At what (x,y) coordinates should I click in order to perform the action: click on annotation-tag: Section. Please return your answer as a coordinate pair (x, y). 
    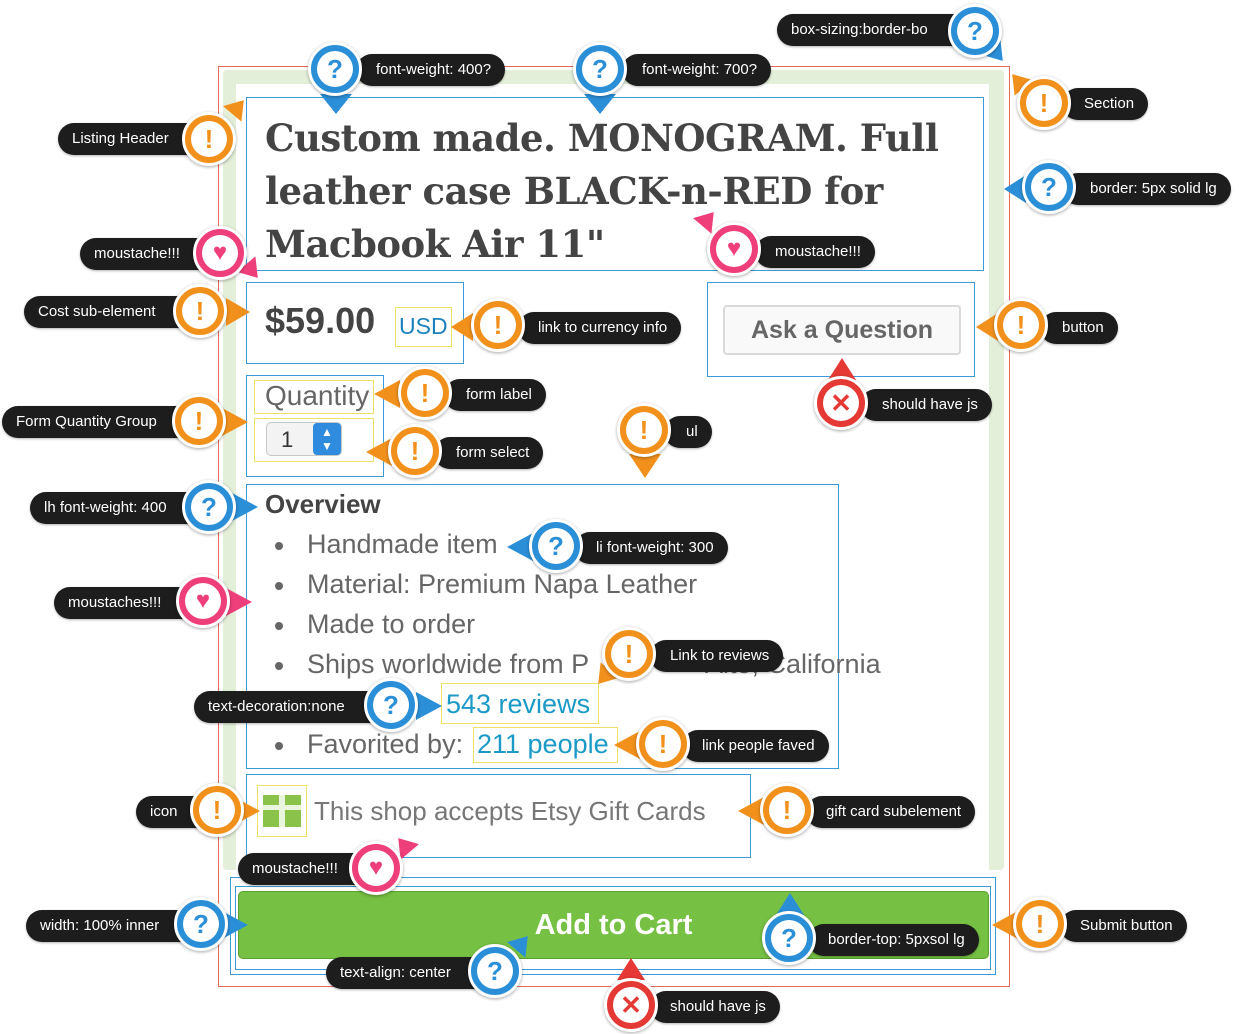
    Looking at the image, I should click on (1105, 104).